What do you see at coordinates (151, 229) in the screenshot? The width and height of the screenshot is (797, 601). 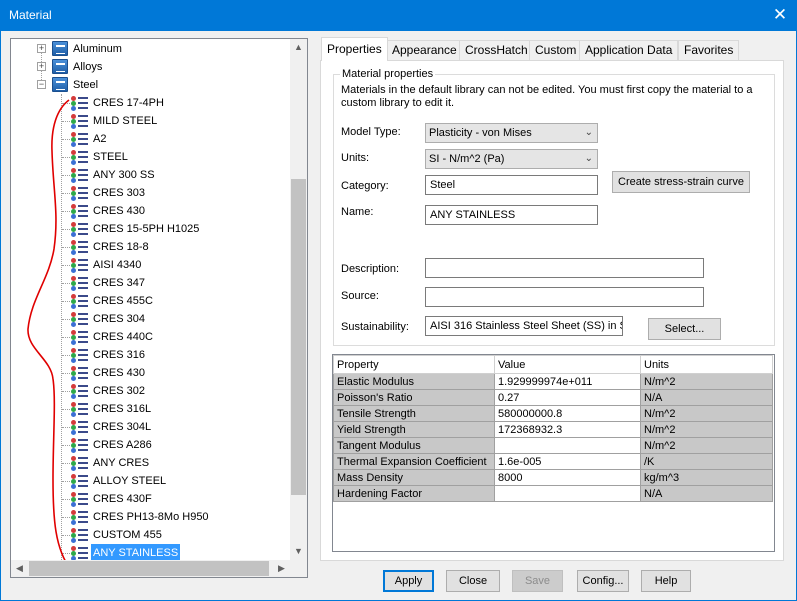 I see `tree-item-material: CRES 15-5PH H1025` at bounding box center [151, 229].